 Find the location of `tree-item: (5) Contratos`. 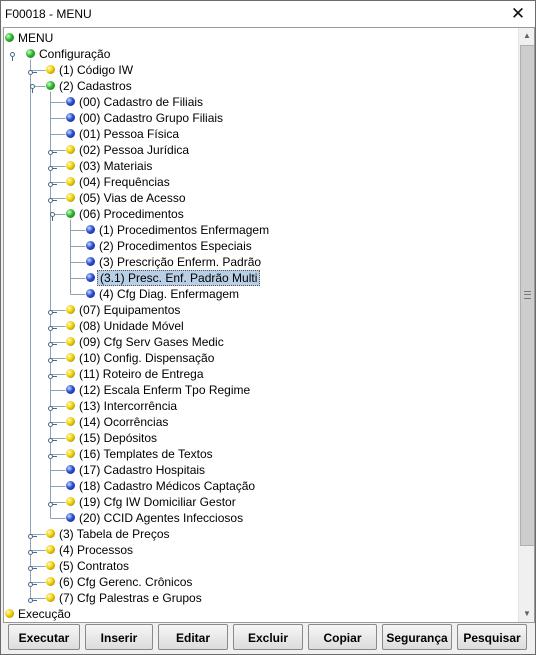

tree-item: (5) Contratos is located at coordinates (260, 566).